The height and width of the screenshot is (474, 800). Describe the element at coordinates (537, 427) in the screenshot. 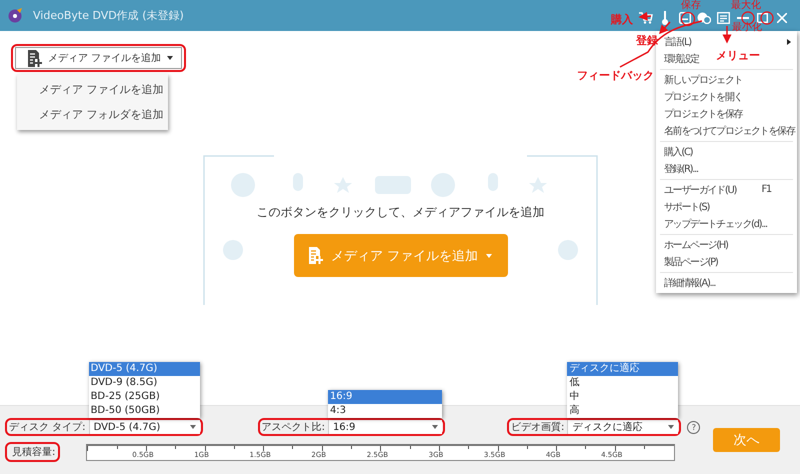

I see `field-label: ビデオ画質:` at that location.